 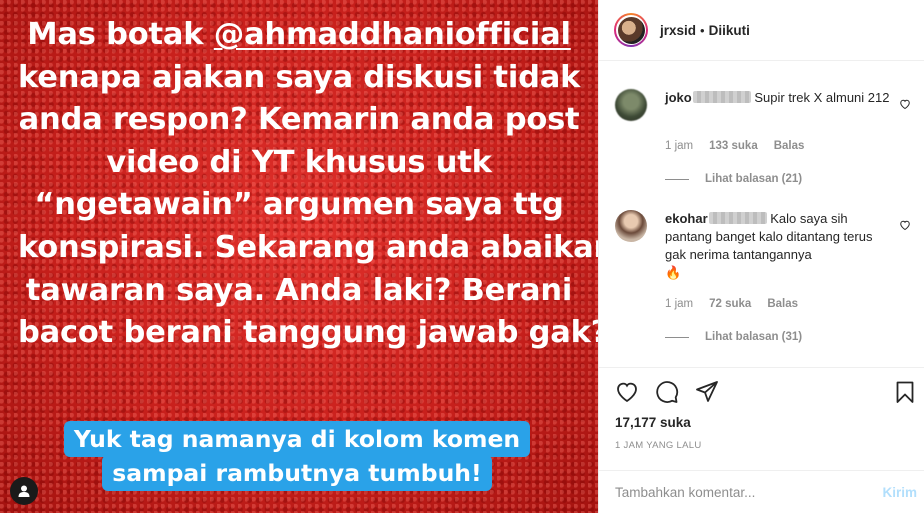 I want to click on comment-meta: 1 jam 72 suka Balas, so click(x=731, y=304).